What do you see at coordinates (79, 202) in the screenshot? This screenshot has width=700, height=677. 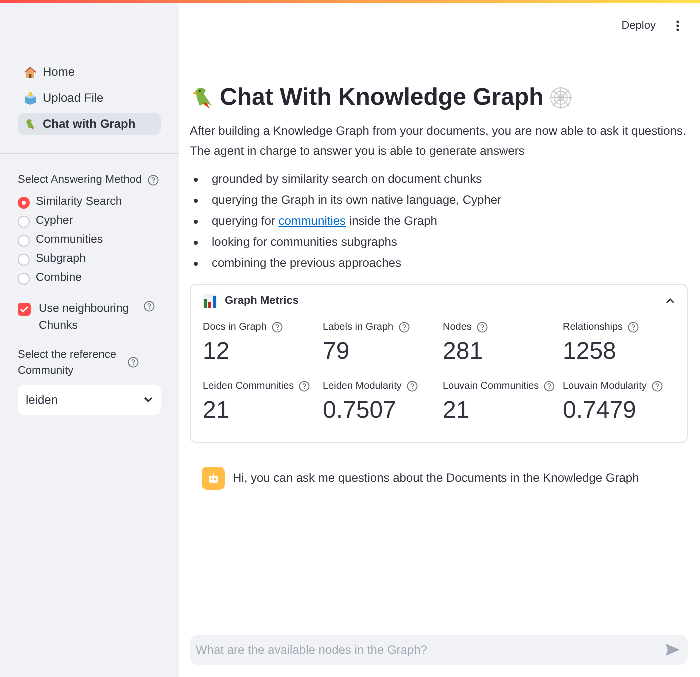 I see `radio-label: Similarity Search` at bounding box center [79, 202].